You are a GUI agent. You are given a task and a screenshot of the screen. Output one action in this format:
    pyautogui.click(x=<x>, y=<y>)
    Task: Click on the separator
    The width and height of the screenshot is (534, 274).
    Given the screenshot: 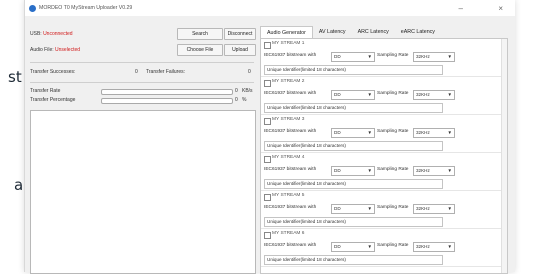 What is the action you would take?
    pyautogui.click(x=142, y=62)
    